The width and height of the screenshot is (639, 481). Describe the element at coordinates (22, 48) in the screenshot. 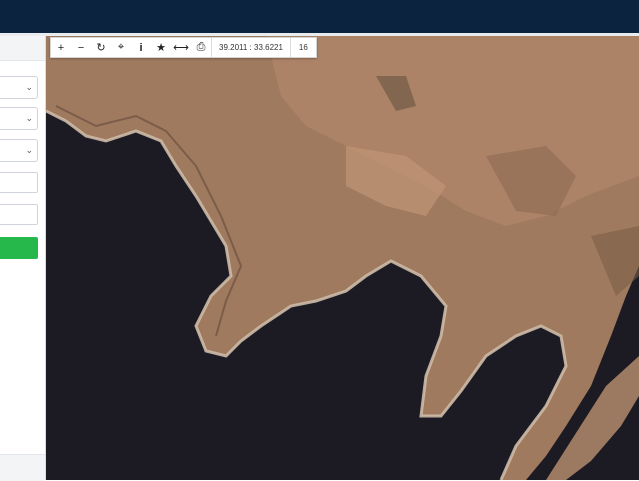

I see `sidebar-header` at that location.